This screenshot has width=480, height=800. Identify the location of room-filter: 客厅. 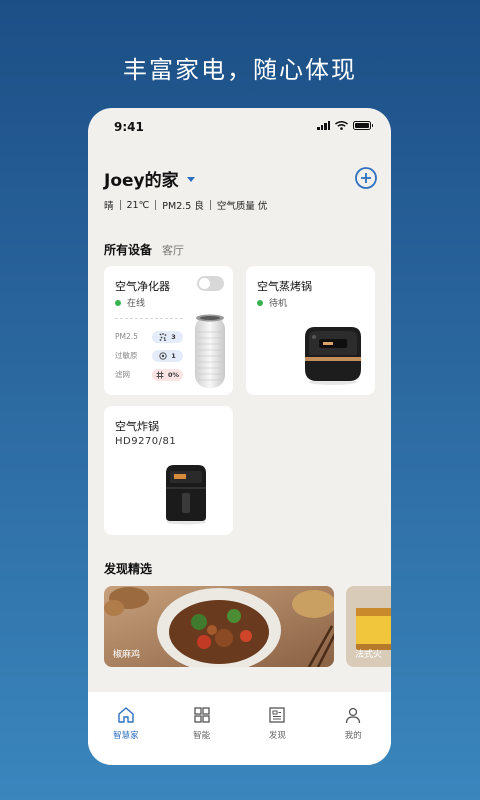
(173, 250).